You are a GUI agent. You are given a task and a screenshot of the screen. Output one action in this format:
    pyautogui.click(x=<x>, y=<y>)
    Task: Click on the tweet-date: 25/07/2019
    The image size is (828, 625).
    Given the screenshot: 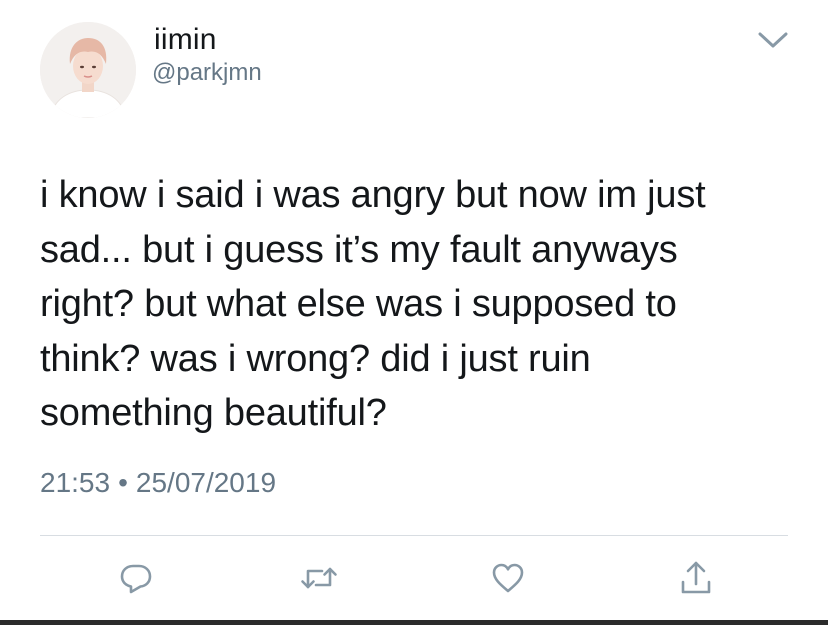 What is the action you would take?
    pyautogui.click(x=206, y=482)
    